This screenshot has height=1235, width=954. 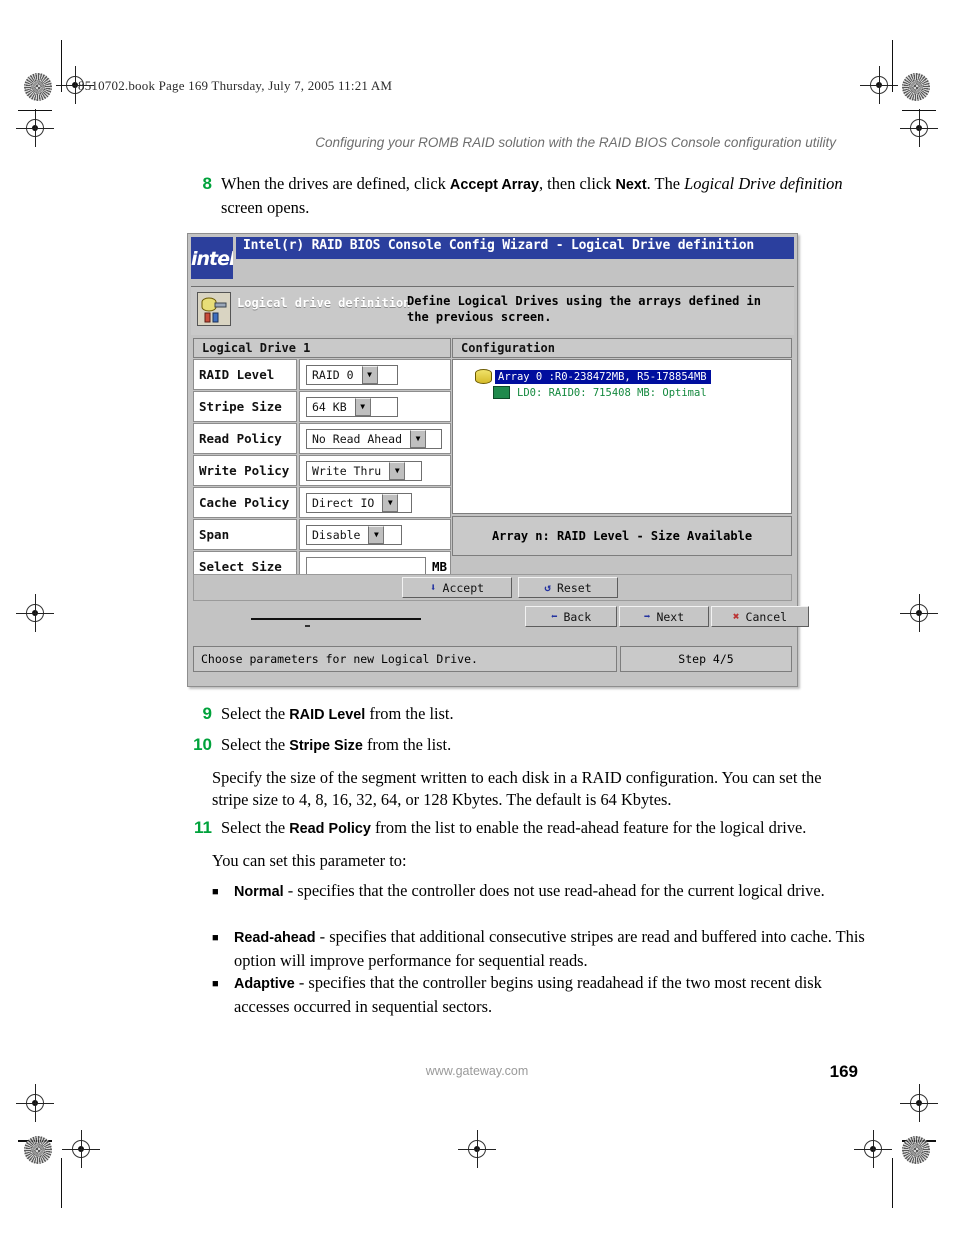 I want to click on cache-policy-dropdown: Direct IO ▼, so click(x=359, y=503).